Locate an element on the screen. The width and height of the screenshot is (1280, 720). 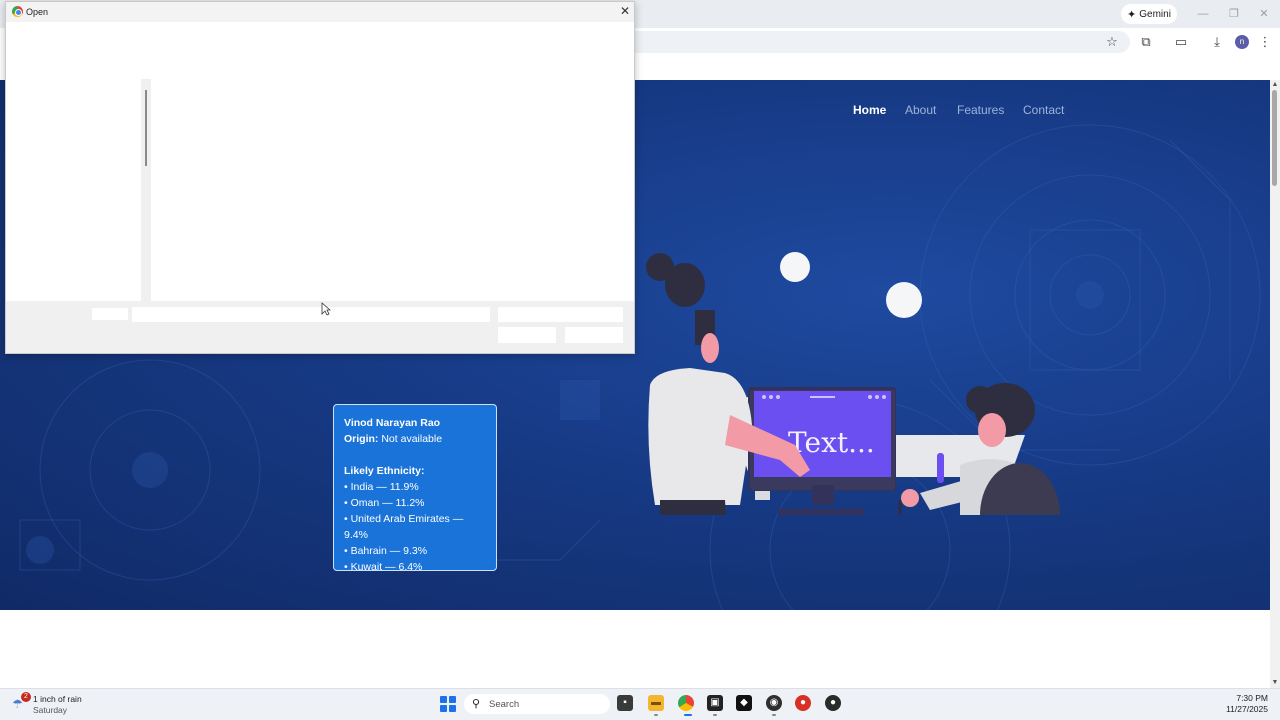
dialog-footer is located at coordinates (320, 327).